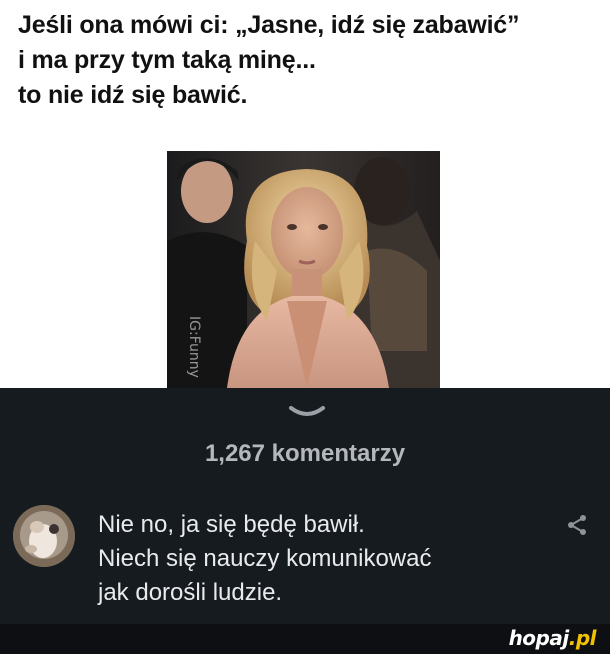 The width and height of the screenshot is (610, 654). What do you see at coordinates (305, 454) in the screenshot?
I see `comments-count: 1,267 komentarzy` at bounding box center [305, 454].